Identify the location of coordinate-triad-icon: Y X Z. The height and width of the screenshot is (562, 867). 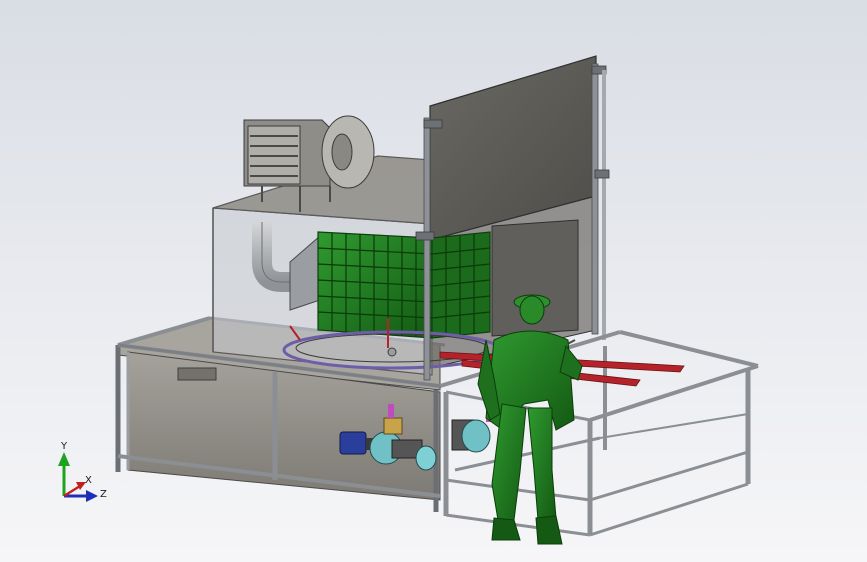
(82, 475).